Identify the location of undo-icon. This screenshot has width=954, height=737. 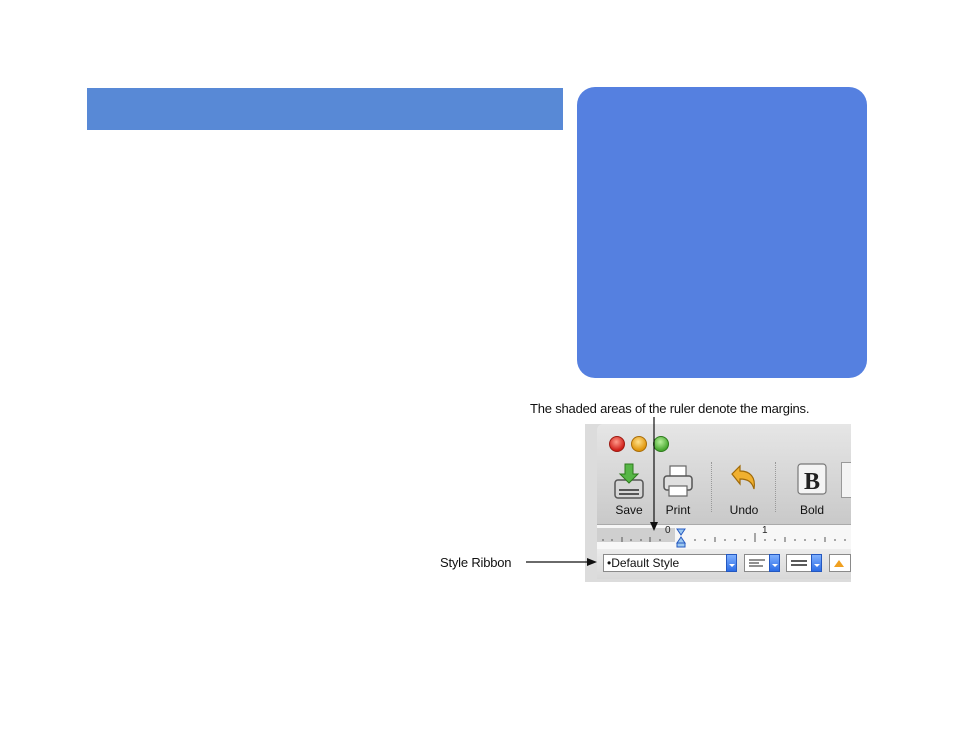
(743, 477).